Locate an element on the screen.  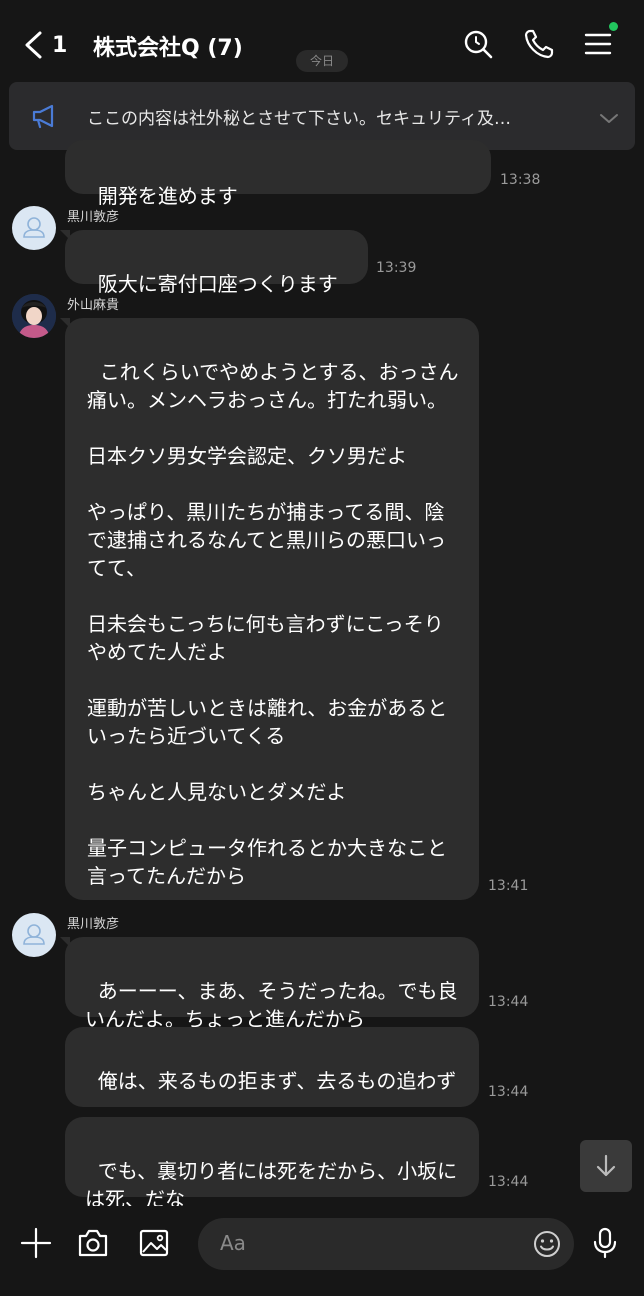
camera-icon is located at coordinates (93, 1243).